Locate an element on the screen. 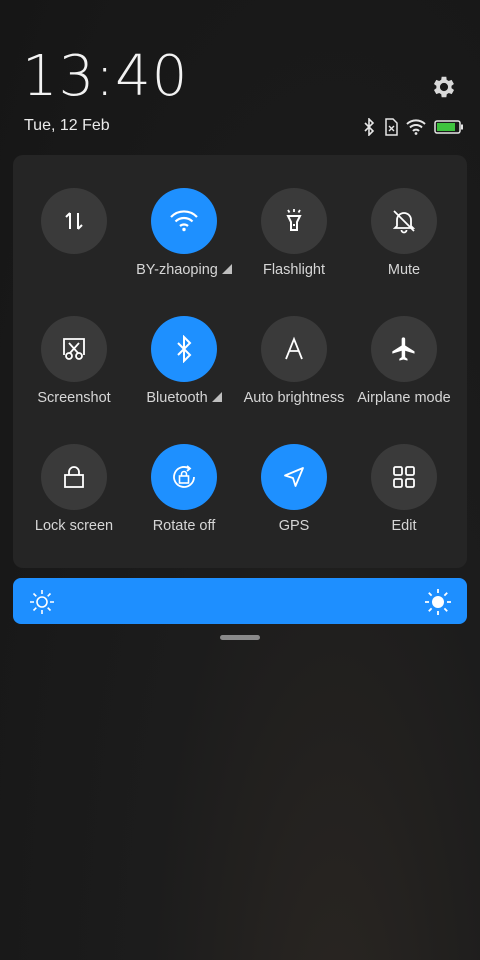  status-bar is located at coordinates (413, 127).